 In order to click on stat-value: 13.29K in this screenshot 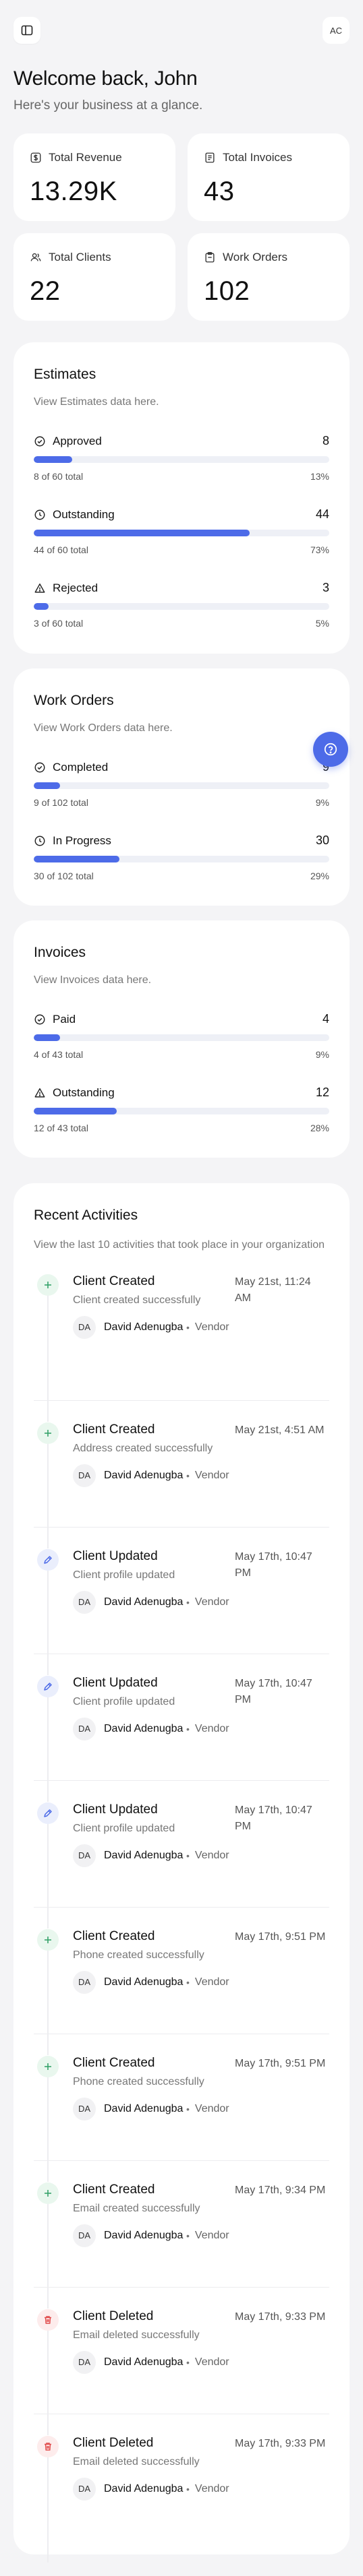, I will do `click(73, 191)`.